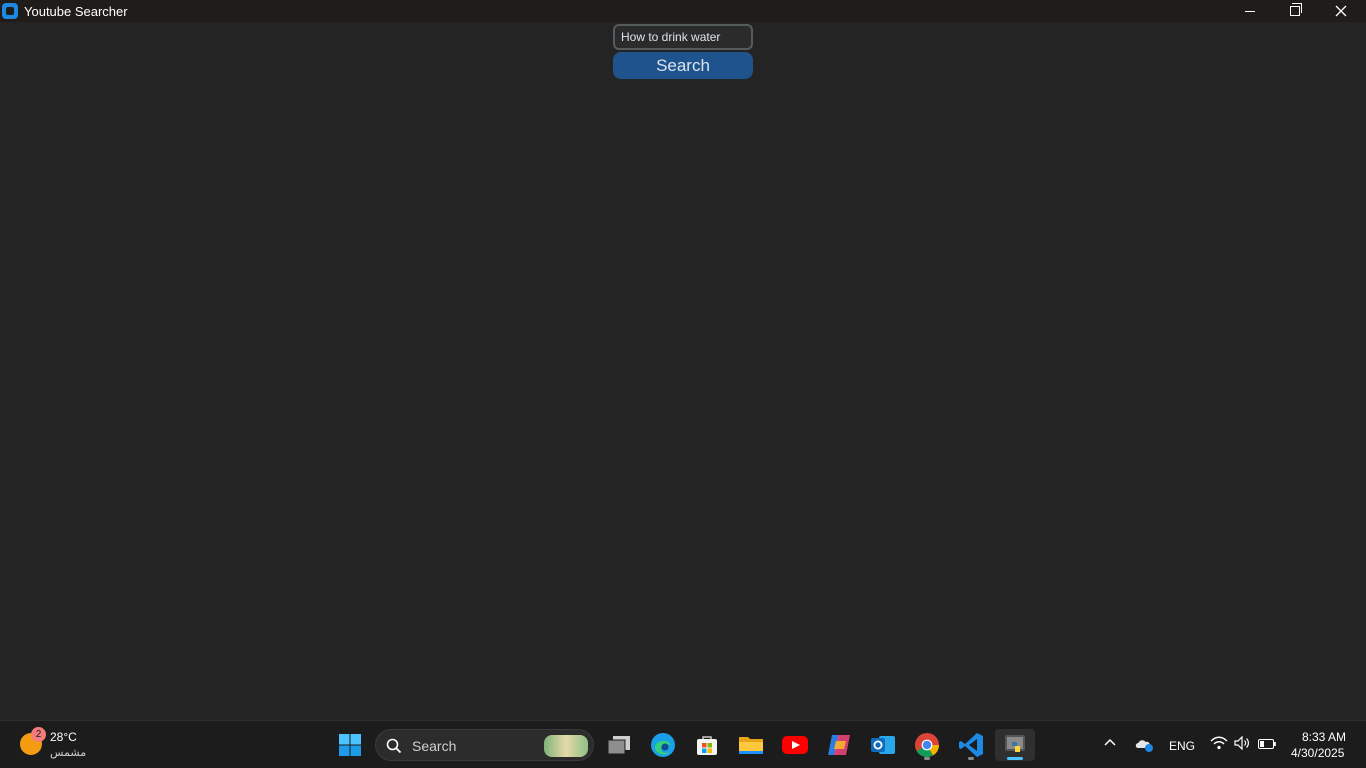  I want to click on clock-date: 4/30/2025, so click(1317, 753).